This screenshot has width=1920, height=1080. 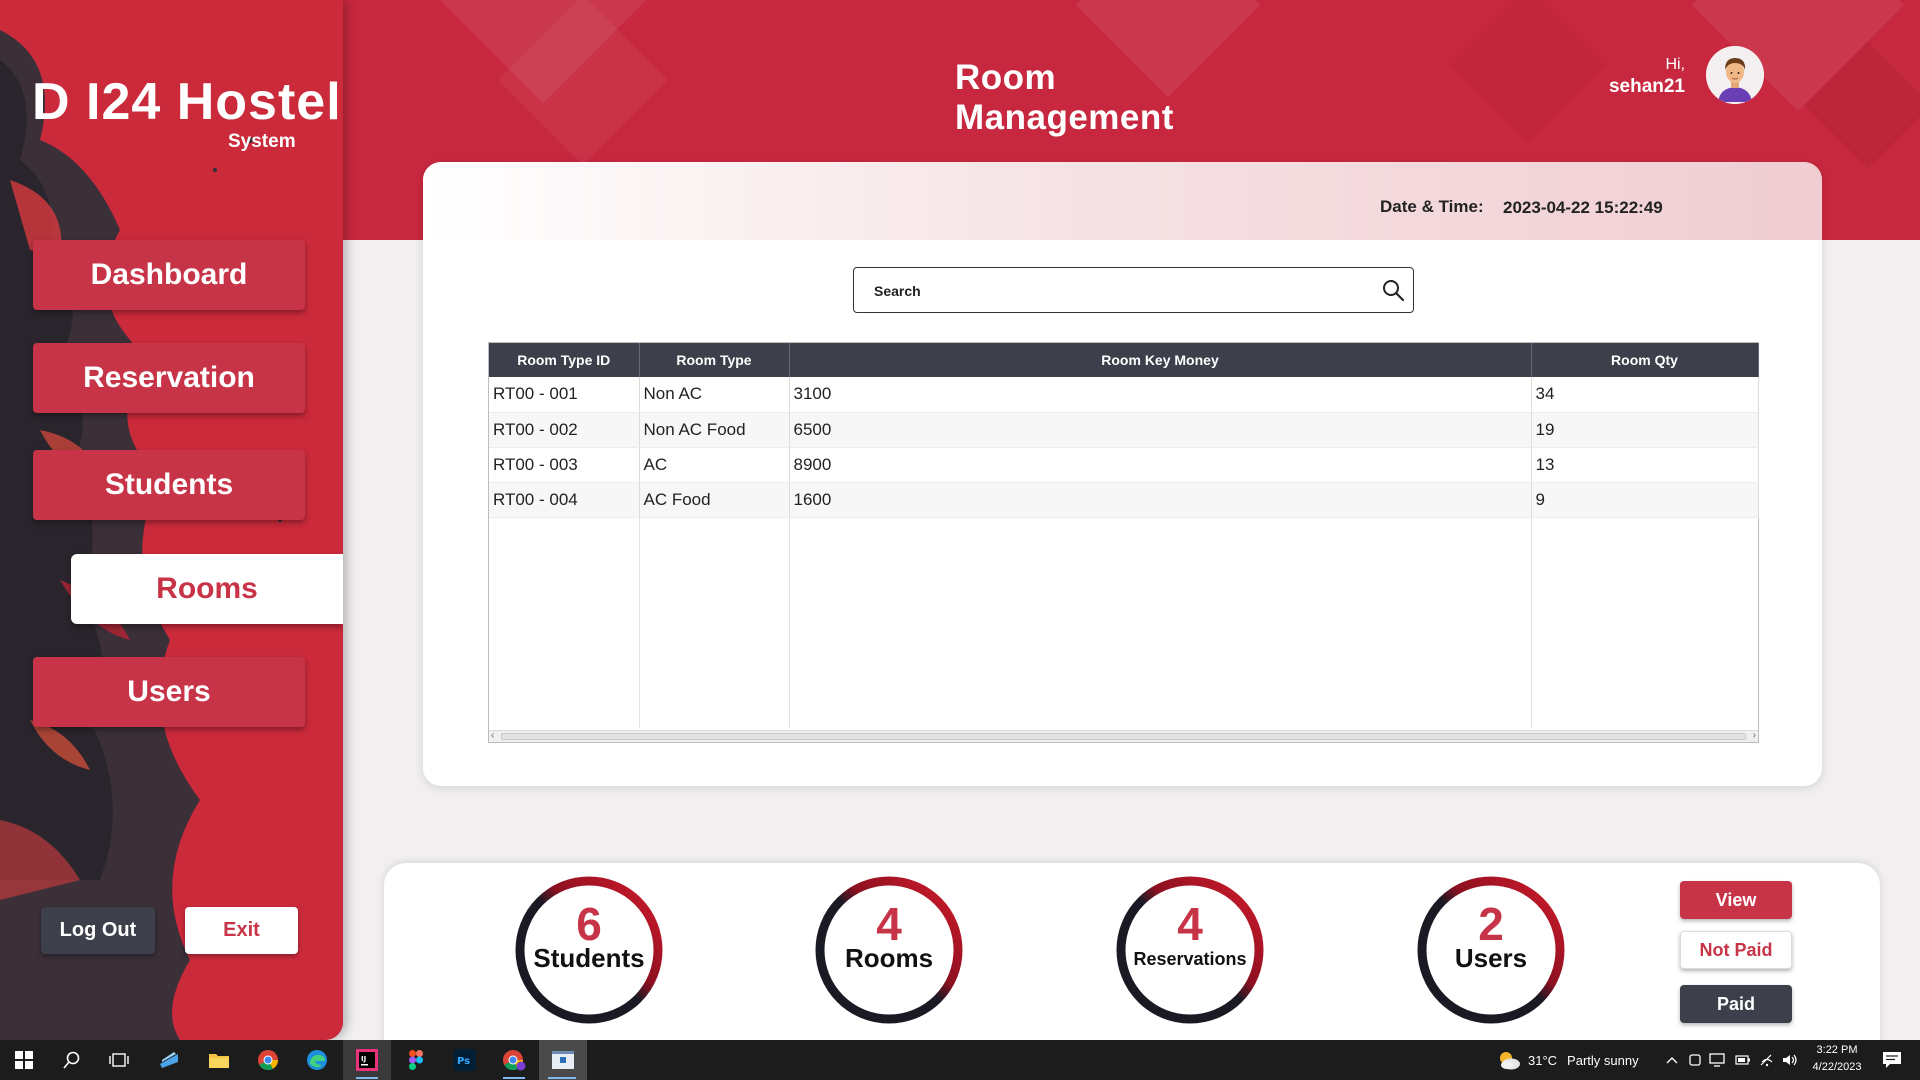 I want to click on not-paid-button: Not Paid, so click(x=1736, y=950).